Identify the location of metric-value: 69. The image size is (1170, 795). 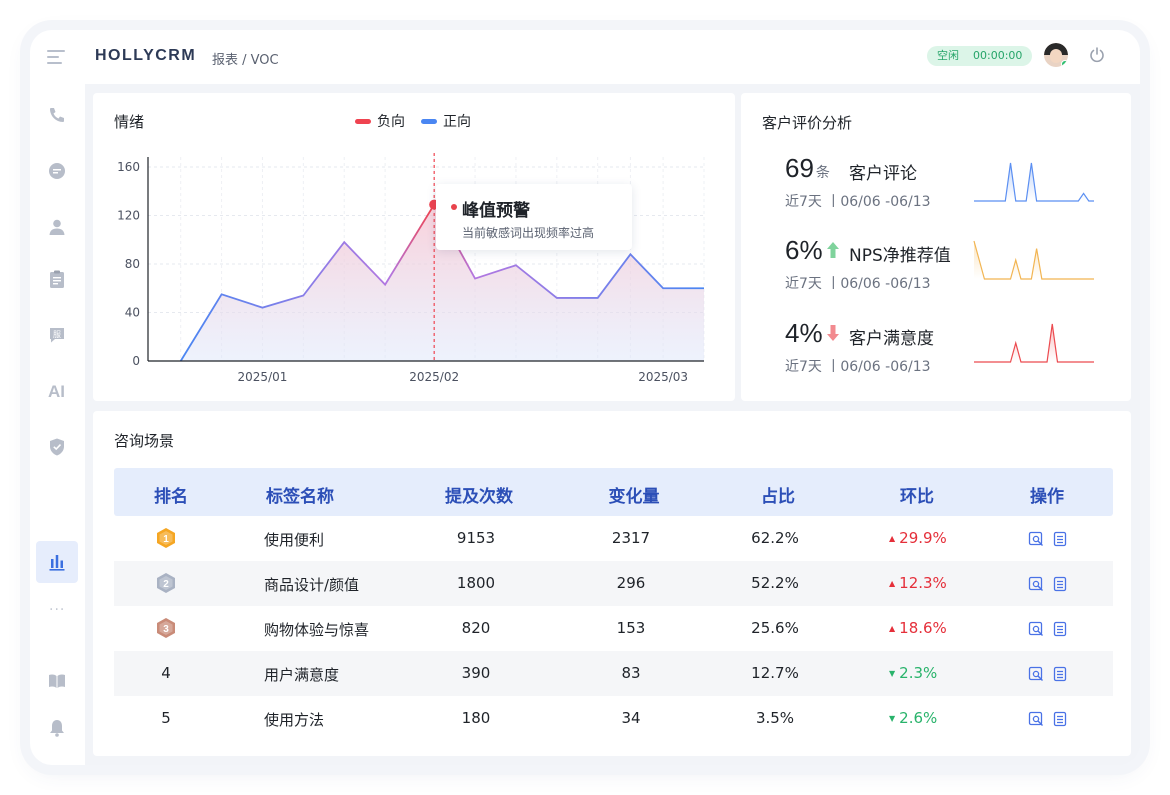
(799, 168).